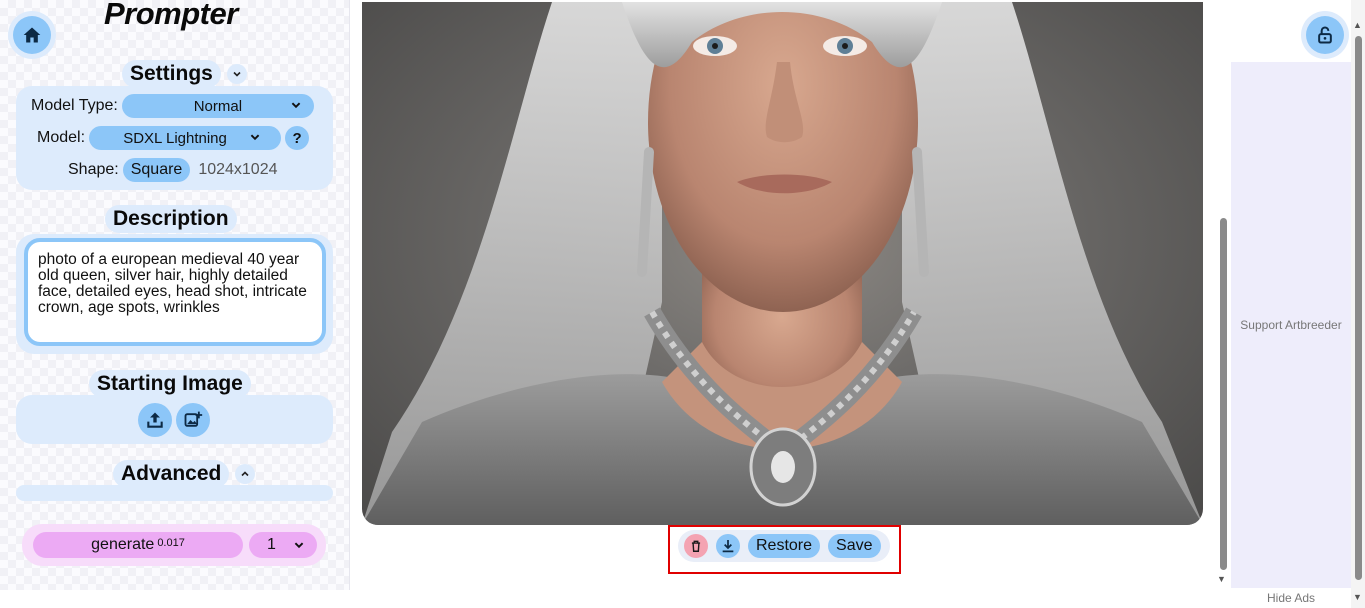 The width and height of the screenshot is (1365, 608). I want to click on starting-image-heading: Starting Image, so click(170, 384).